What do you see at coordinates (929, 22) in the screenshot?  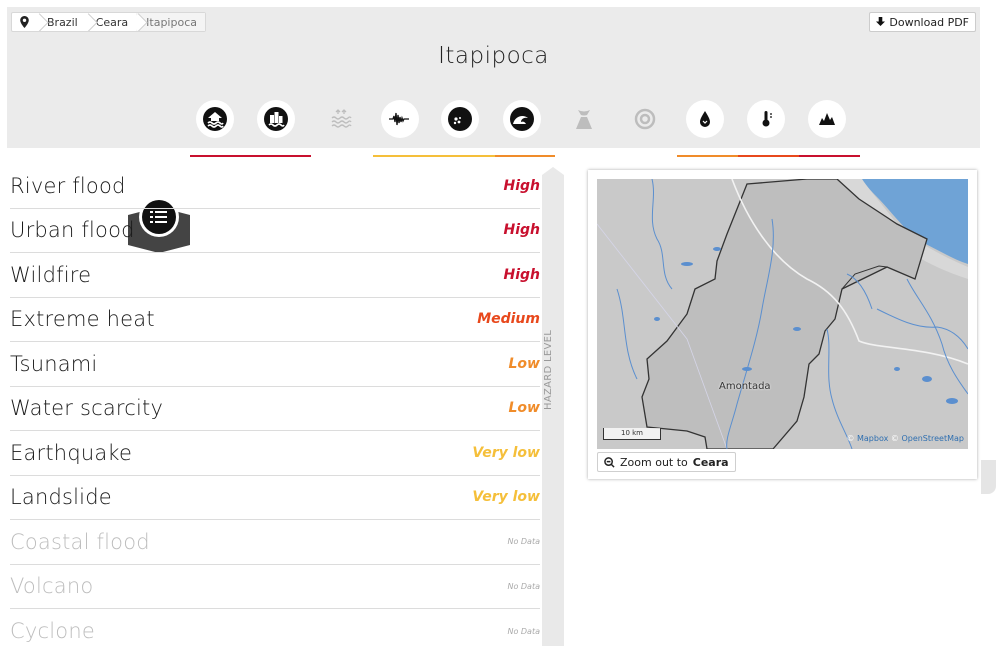 I see `download-label: Download PDF` at bounding box center [929, 22].